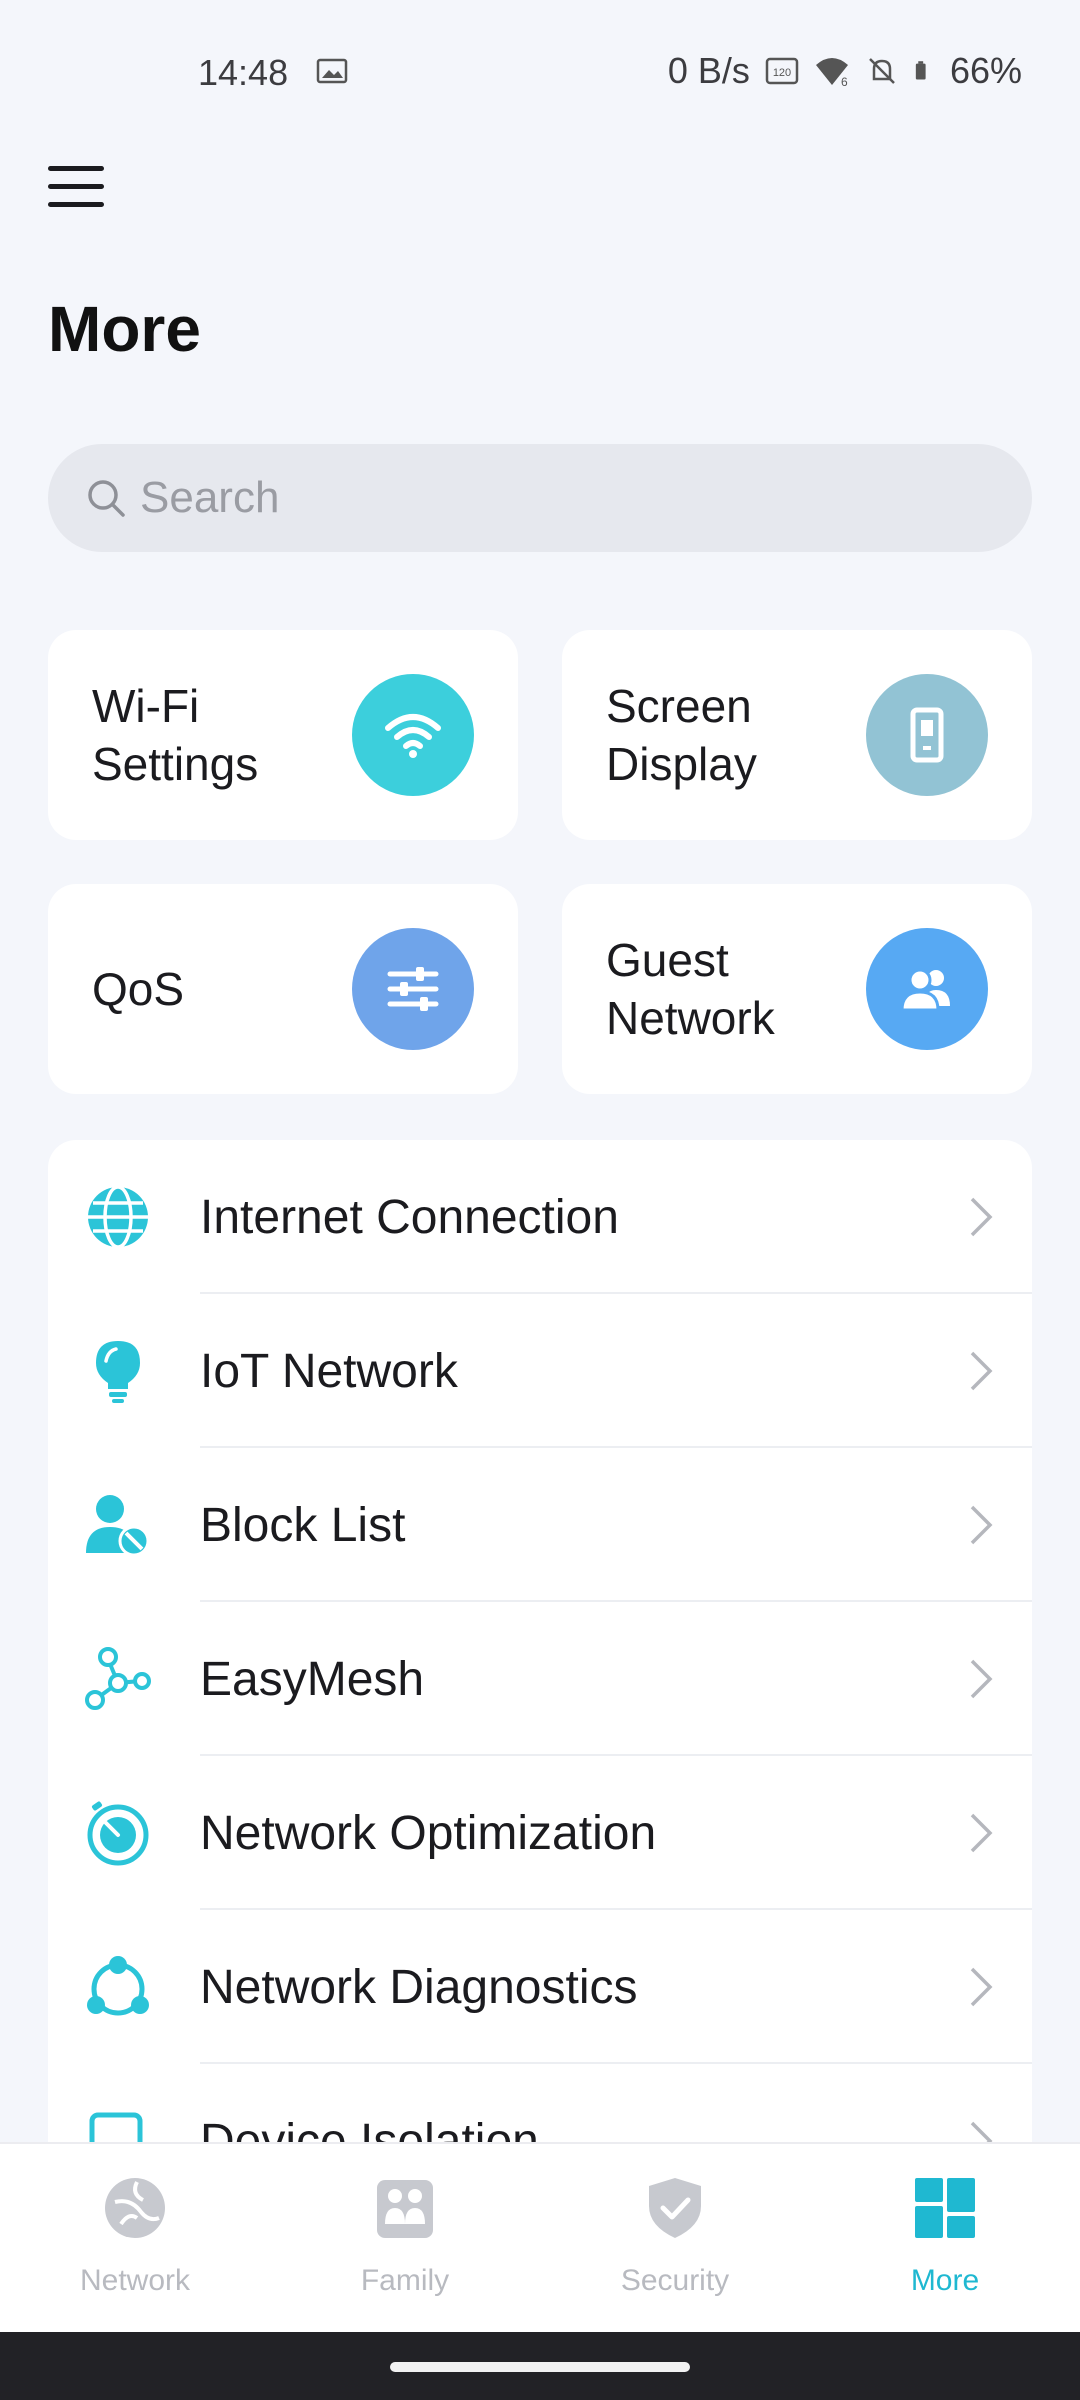  What do you see at coordinates (540, 1525) in the screenshot?
I see `list-item-block-list: Block List` at bounding box center [540, 1525].